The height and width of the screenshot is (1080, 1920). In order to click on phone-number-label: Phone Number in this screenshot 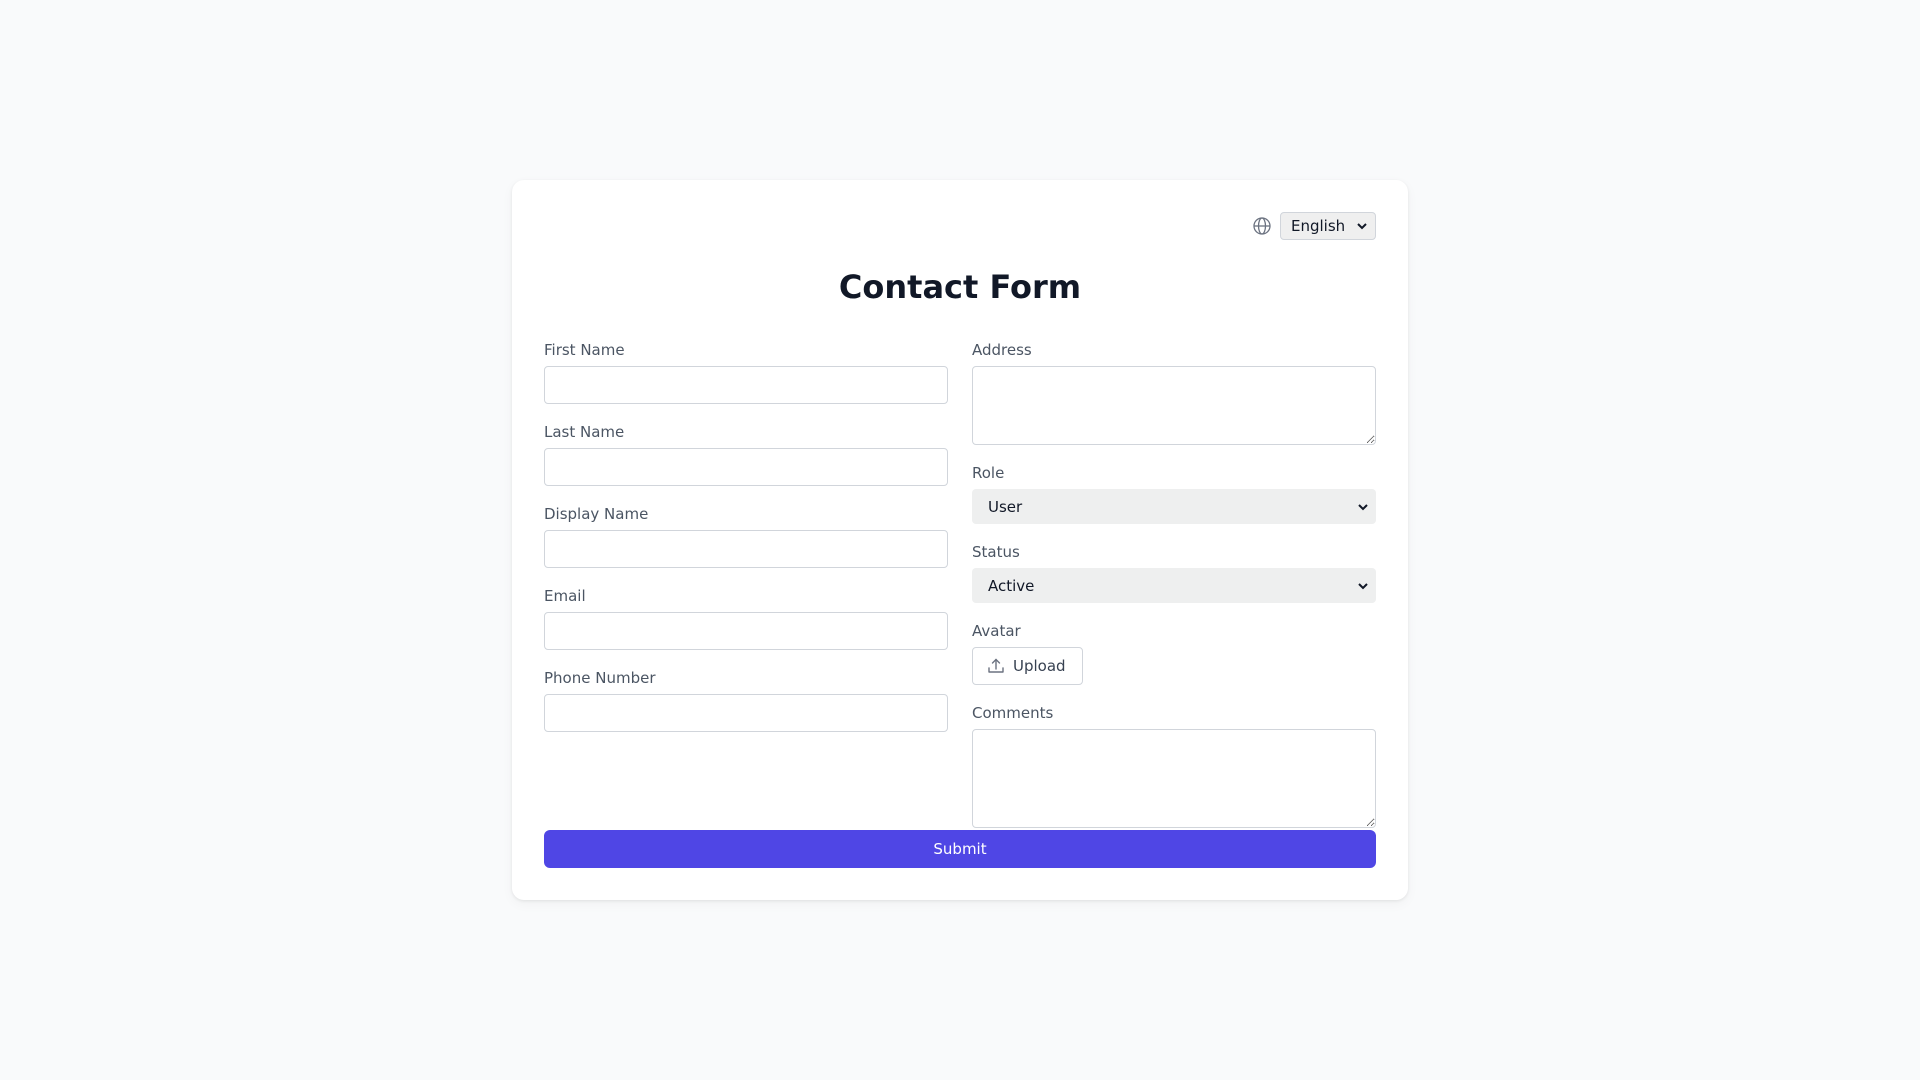, I will do `click(600, 678)`.